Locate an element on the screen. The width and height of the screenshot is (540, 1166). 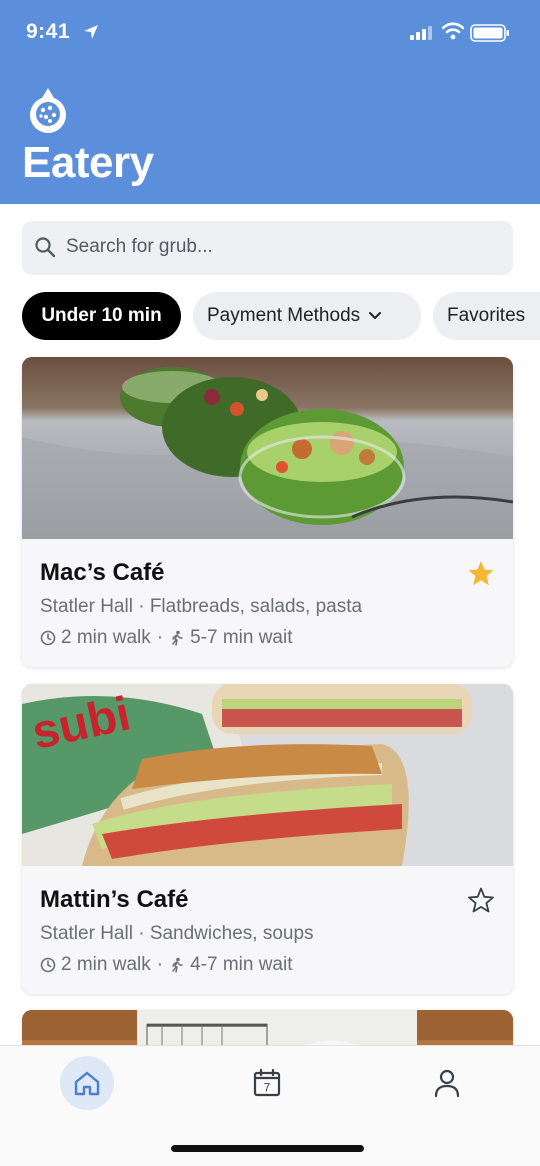
eatery-cuisine: Sandwiches, soups is located at coordinates (231, 933).